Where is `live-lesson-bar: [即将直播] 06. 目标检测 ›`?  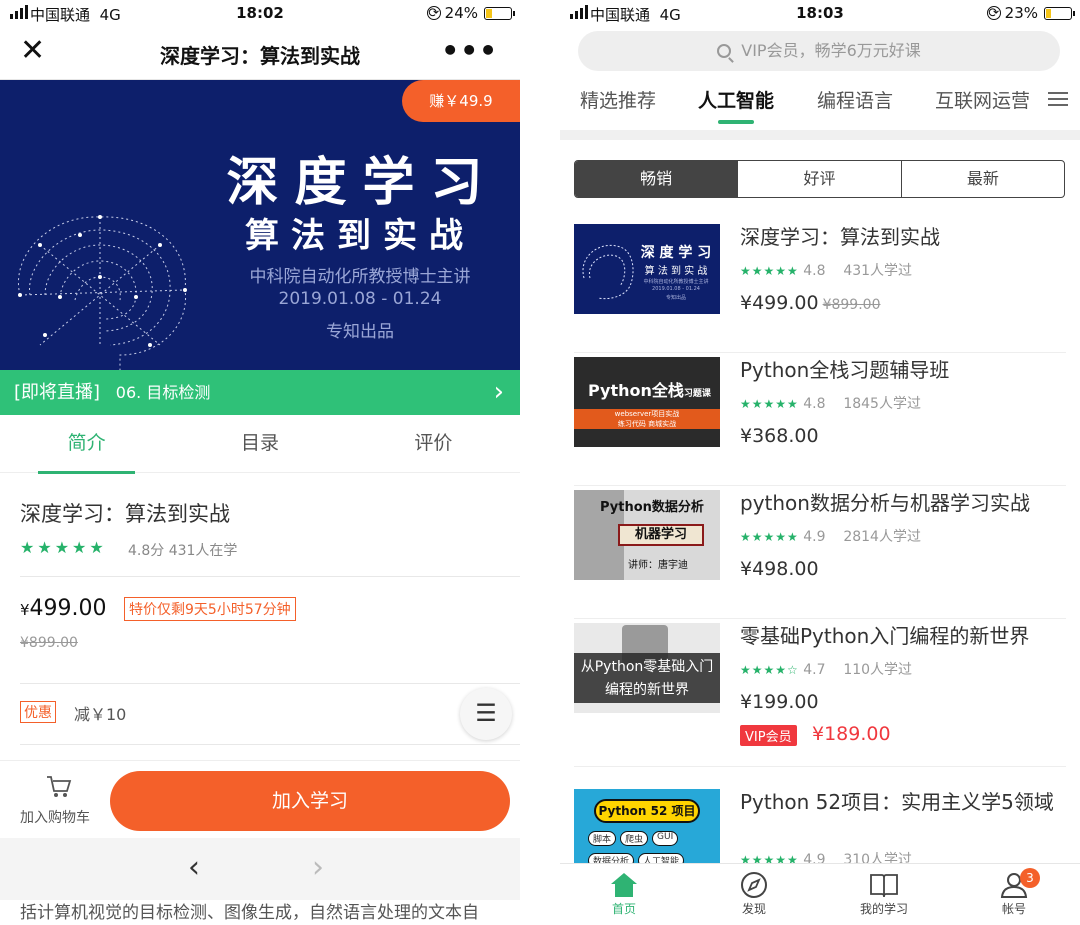
live-lesson-bar: [即将直播] 06. 目标检测 › is located at coordinates (260, 392).